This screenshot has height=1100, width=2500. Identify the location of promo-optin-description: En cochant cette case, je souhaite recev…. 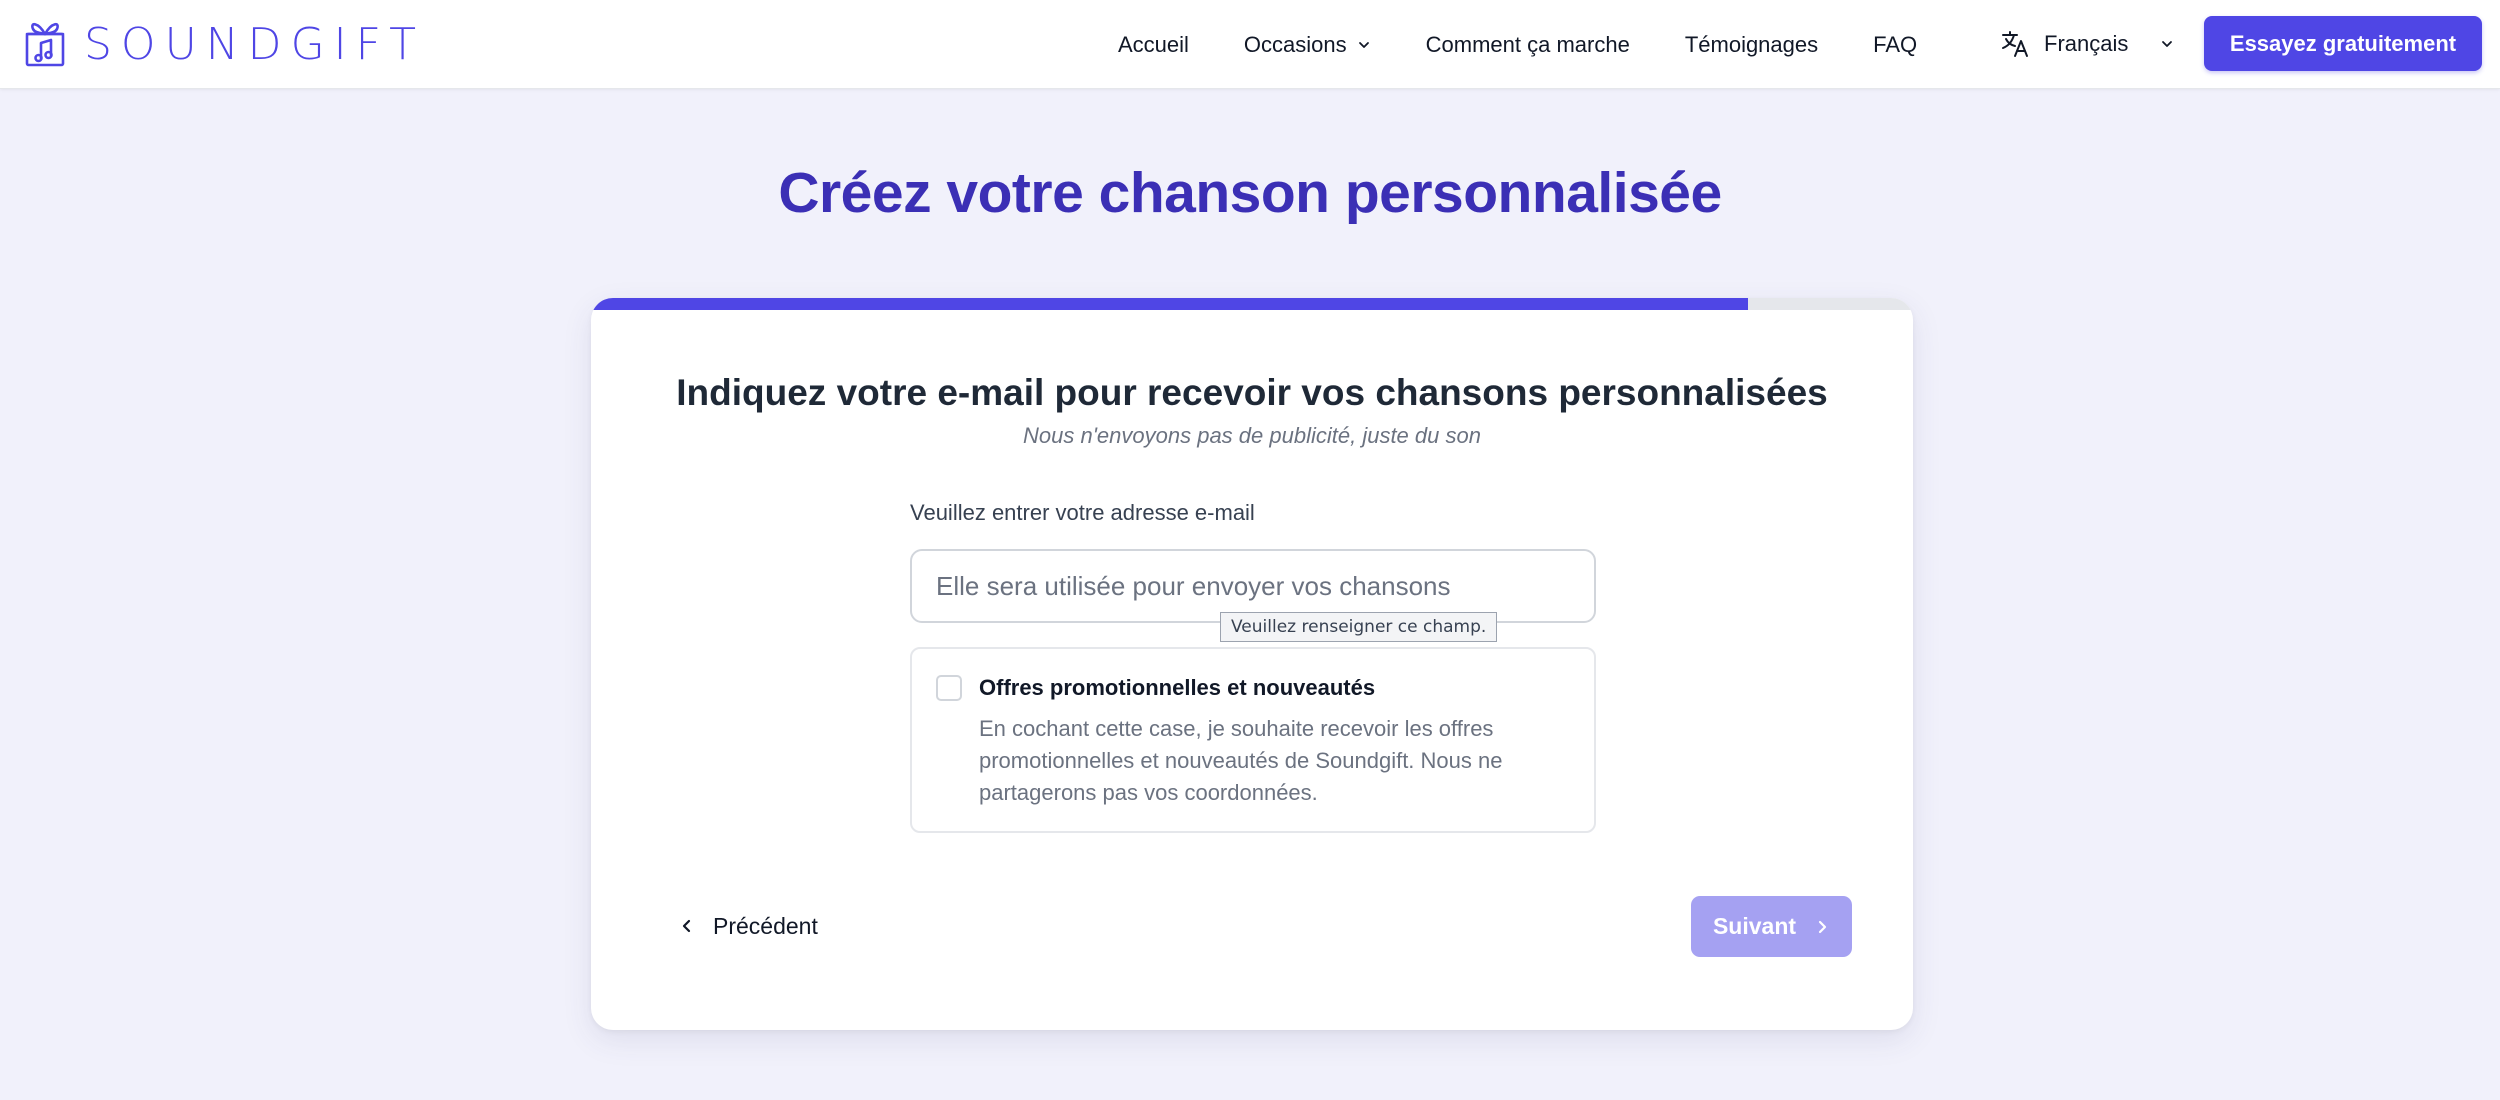
(1241, 760).